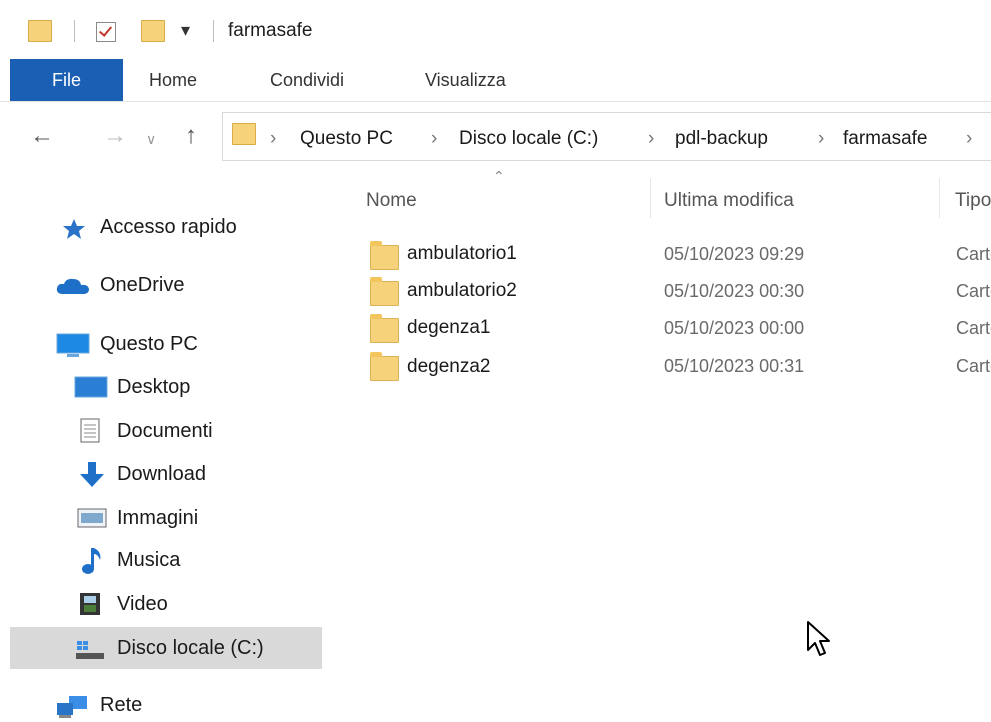 This screenshot has height=722, width=991. Describe the element at coordinates (729, 201) in the screenshot. I see `column-header-modified: Ultima modifica` at that location.